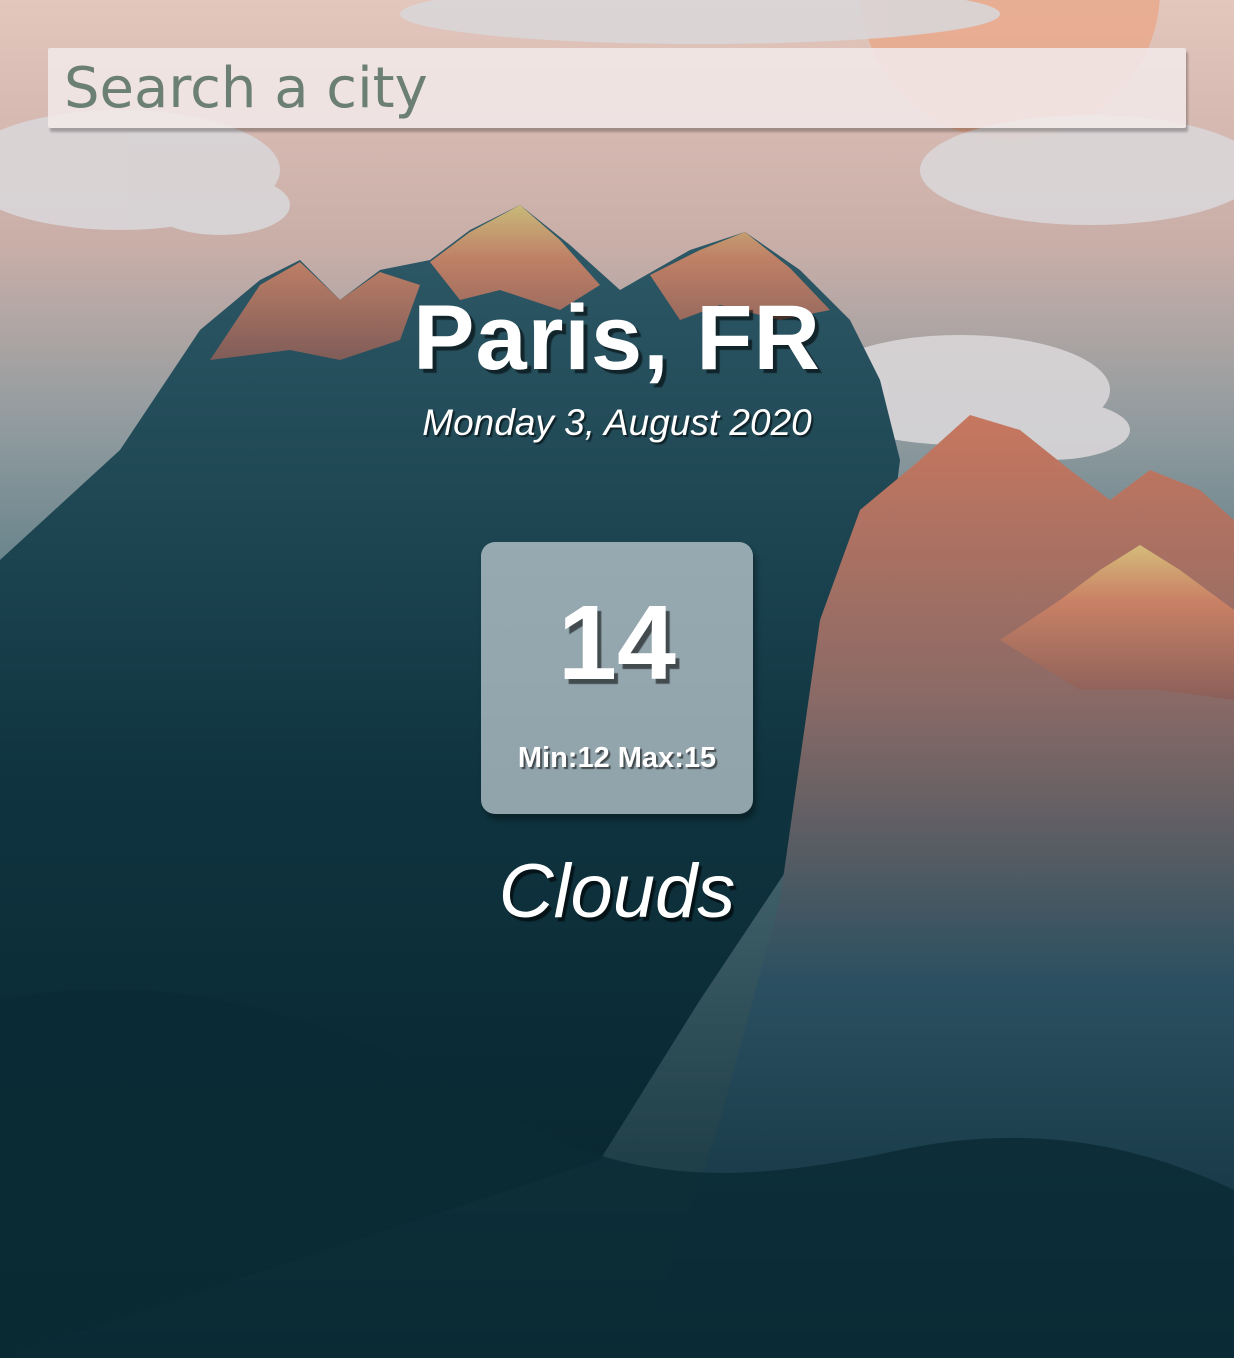  Describe the element at coordinates (617, 643) in the screenshot. I see `temperature-value: 14` at that location.